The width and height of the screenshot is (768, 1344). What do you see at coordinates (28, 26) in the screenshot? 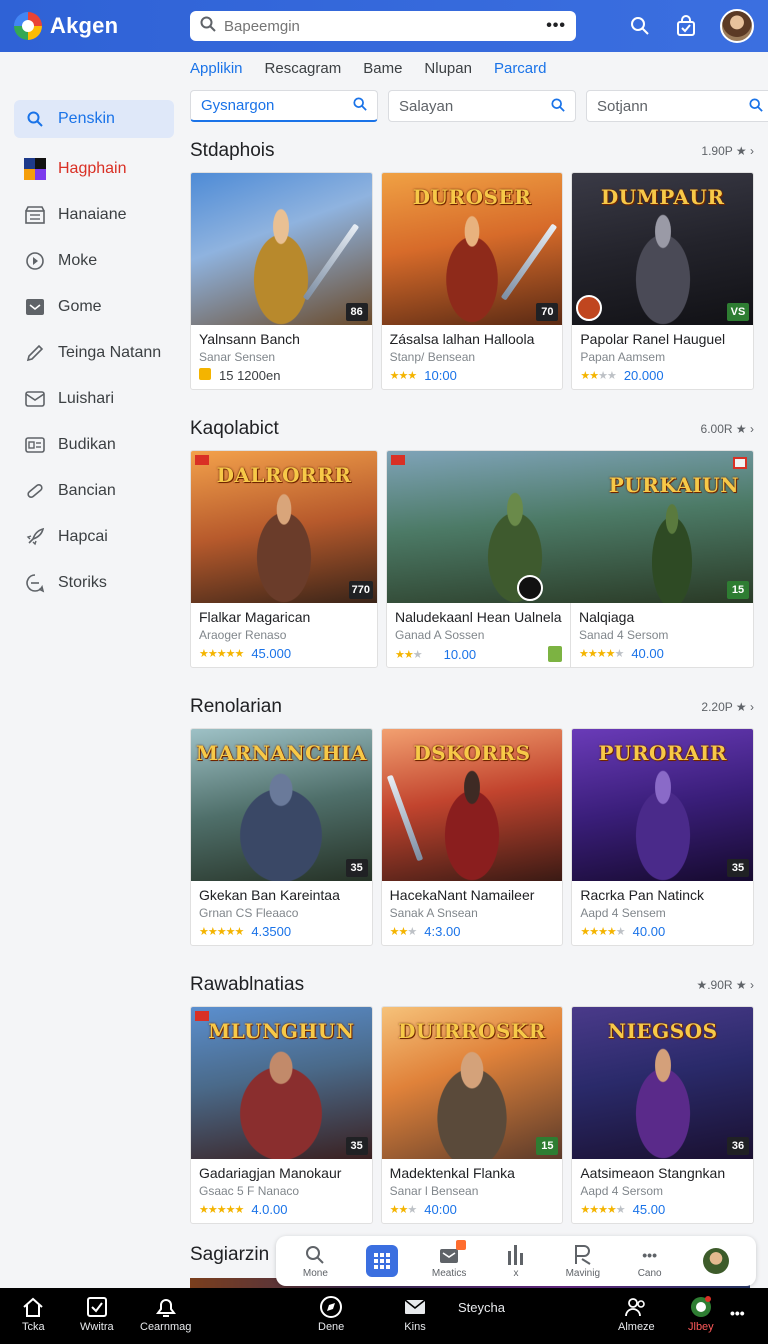
I see `app-logo-icon` at bounding box center [28, 26].